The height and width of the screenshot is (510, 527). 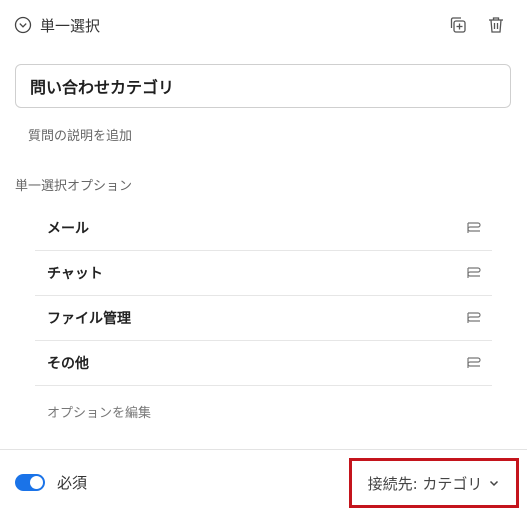 I want to click on trash-icon, so click(x=496, y=25).